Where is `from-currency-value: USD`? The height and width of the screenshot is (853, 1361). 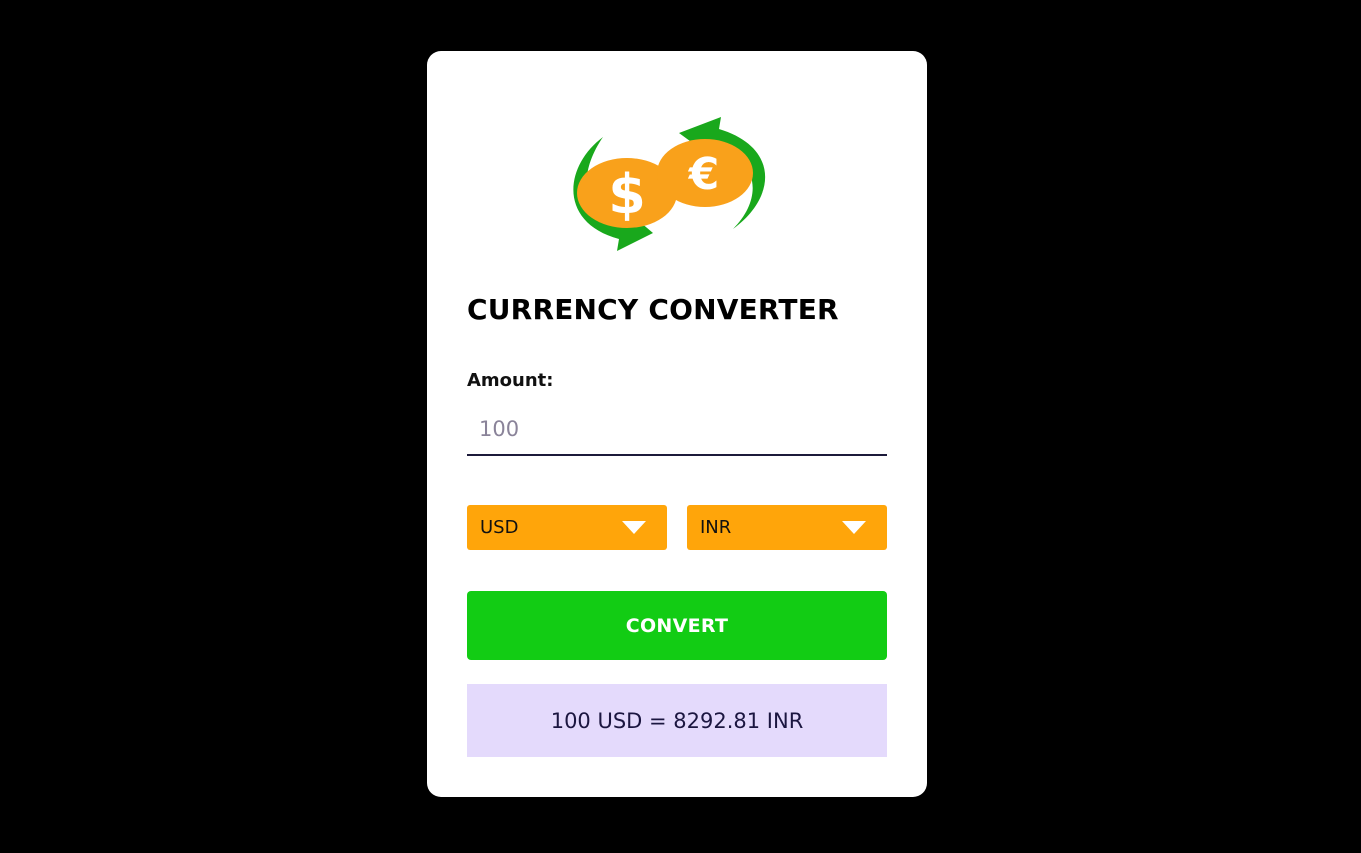 from-currency-value: USD is located at coordinates (499, 527).